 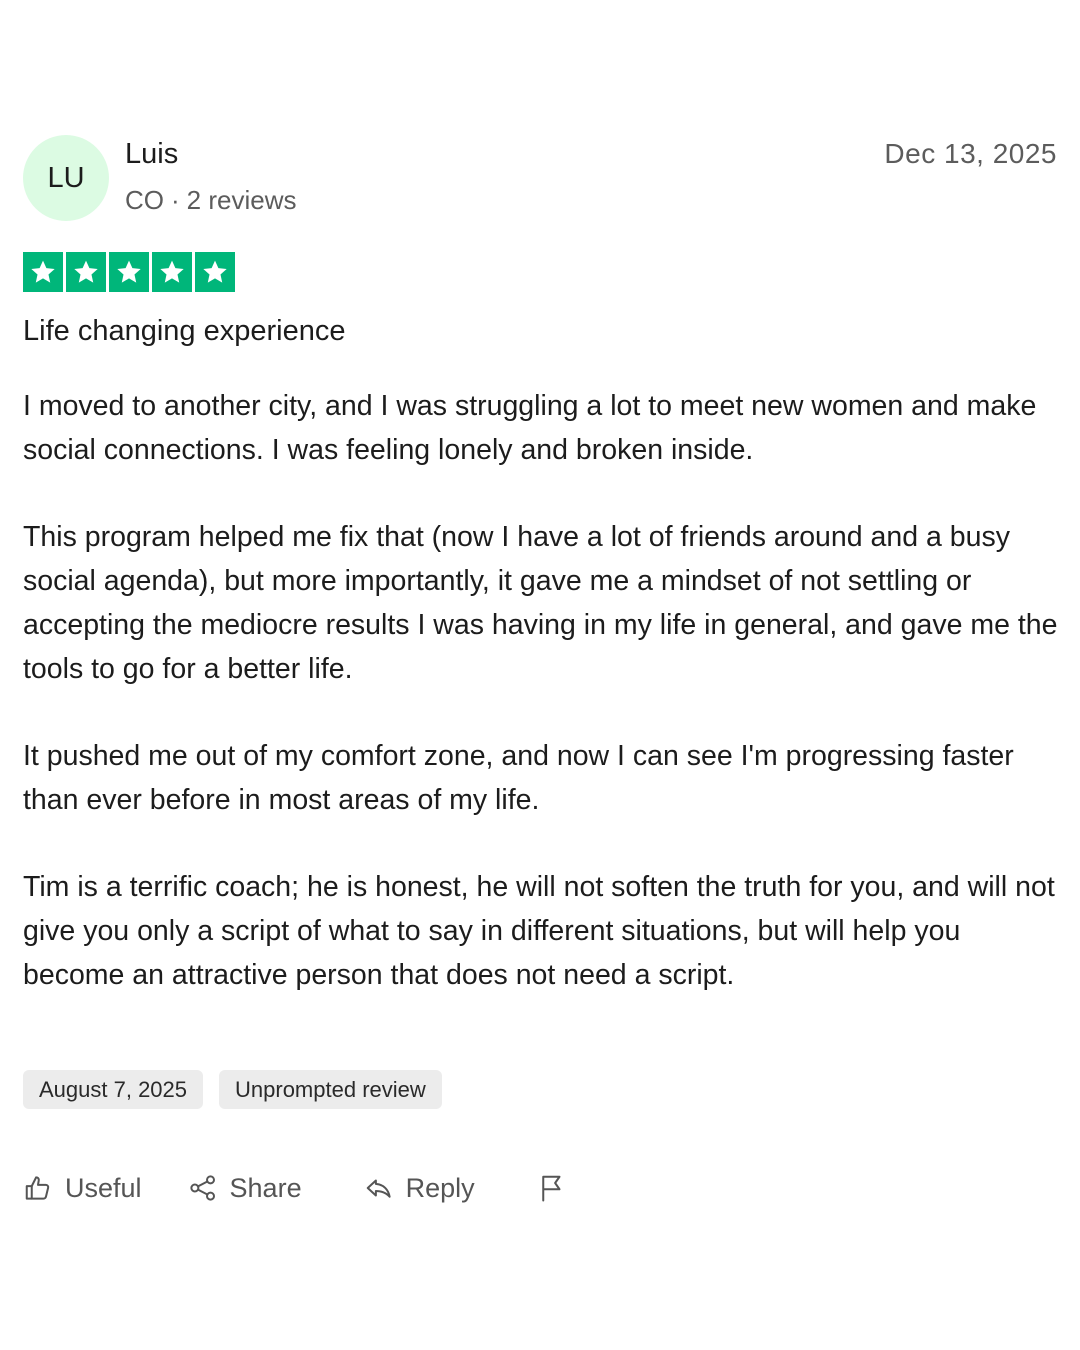 I want to click on useful-button: Useful, so click(x=82, y=1188).